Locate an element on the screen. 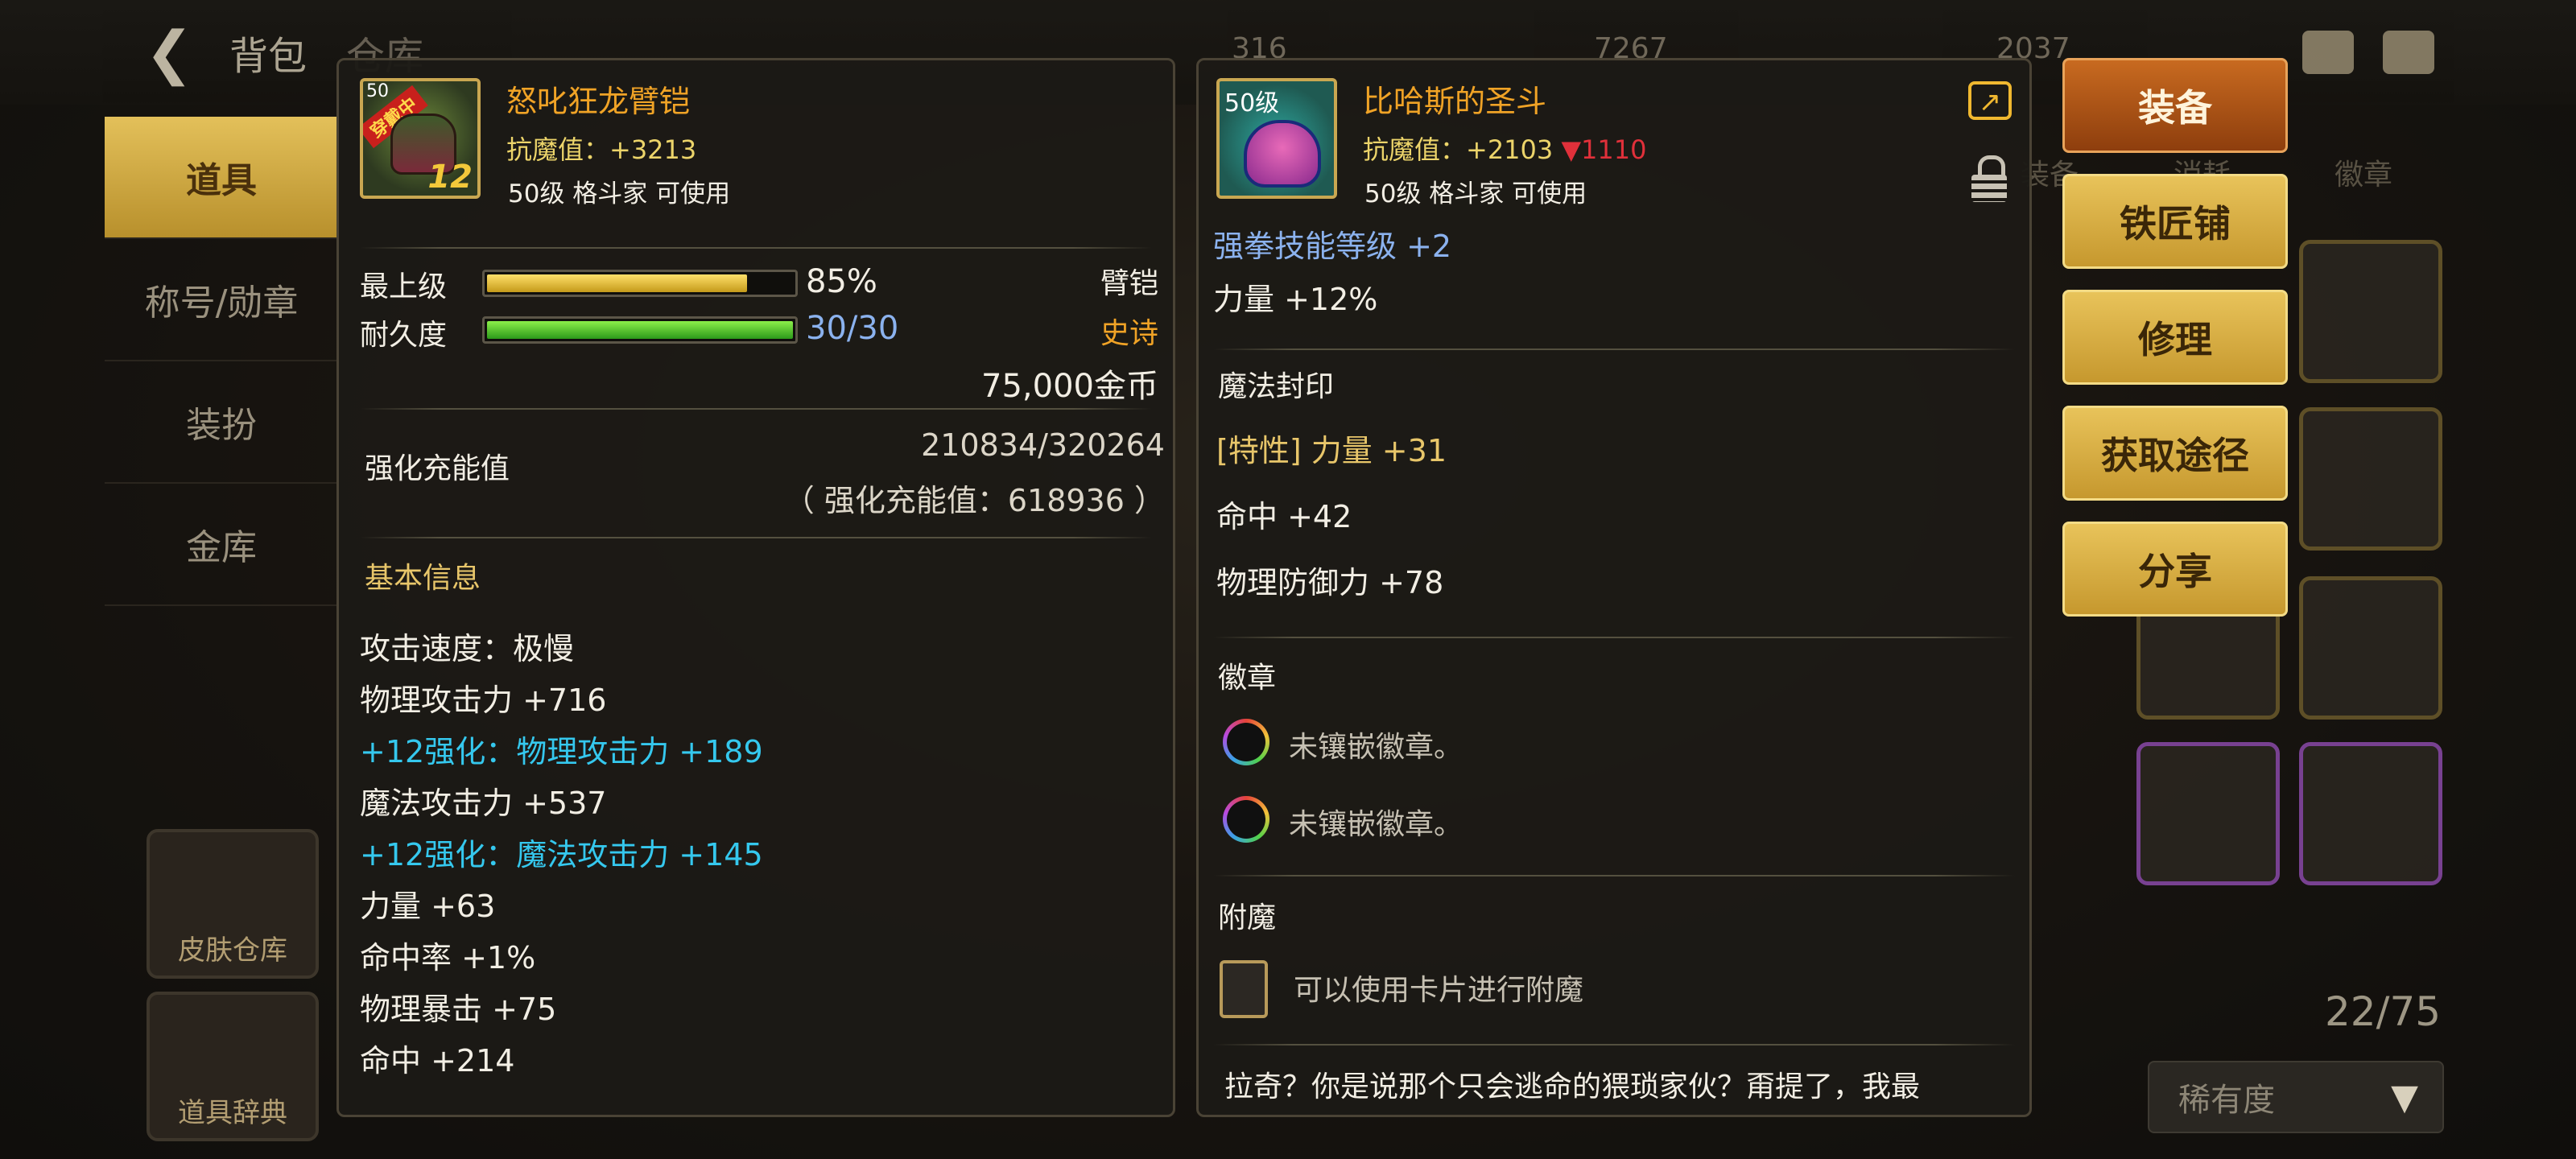  charge-value: 210834/320264 is located at coordinates (1043, 445).